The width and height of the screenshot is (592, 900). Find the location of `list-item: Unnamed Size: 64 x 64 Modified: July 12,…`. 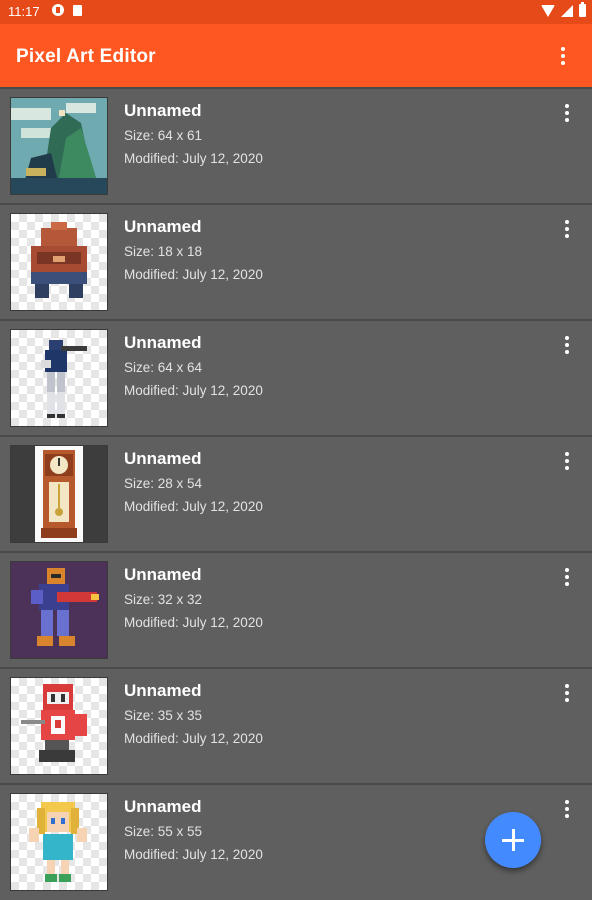

list-item: Unnamed Size: 64 x 64 Modified: July 12,… is located at coordinates (296, 377).